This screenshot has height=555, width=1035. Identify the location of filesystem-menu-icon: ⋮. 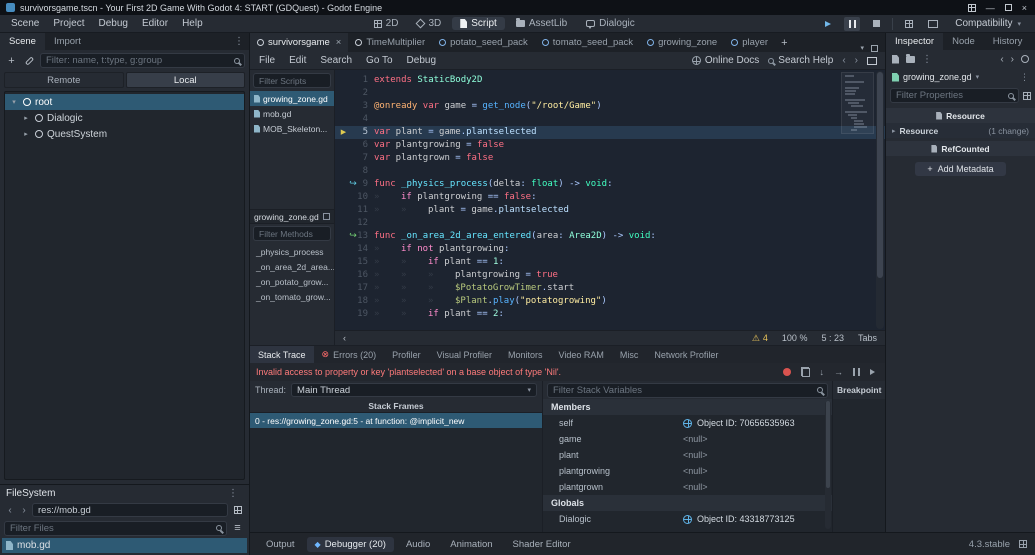
(233, 493).